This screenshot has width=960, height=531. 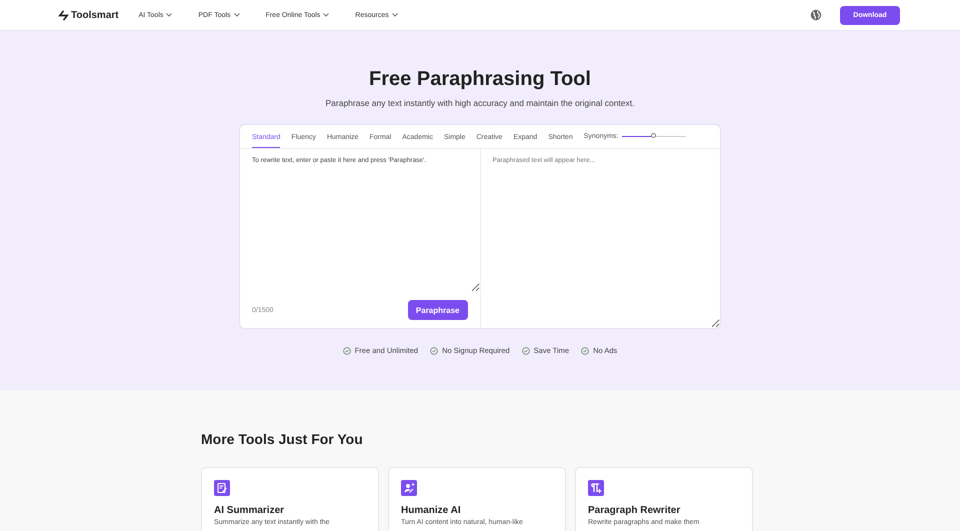 I want to click on paragraph-icon, so click(x=596, y=488).